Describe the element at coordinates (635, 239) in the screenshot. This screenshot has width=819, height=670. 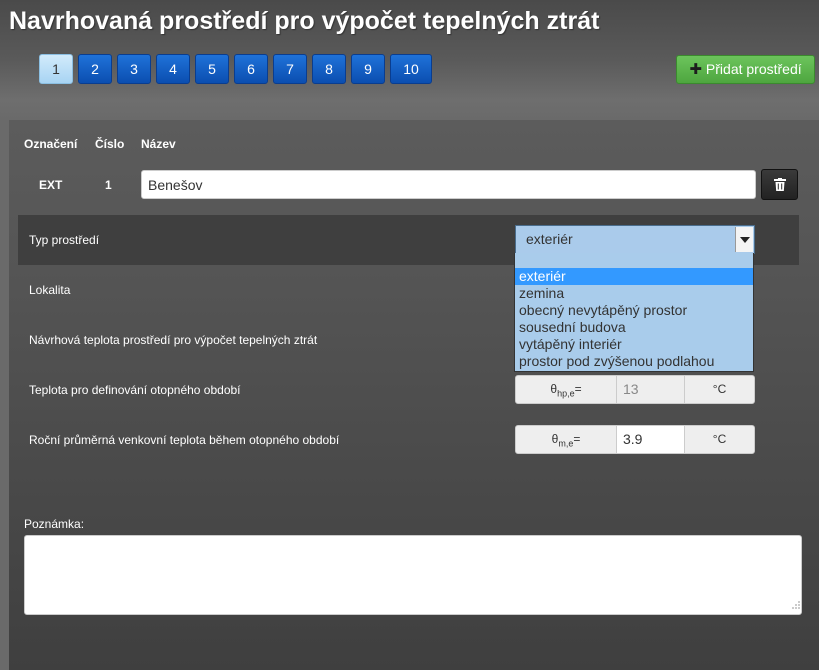
I see `type-select: exteriér` at that location.